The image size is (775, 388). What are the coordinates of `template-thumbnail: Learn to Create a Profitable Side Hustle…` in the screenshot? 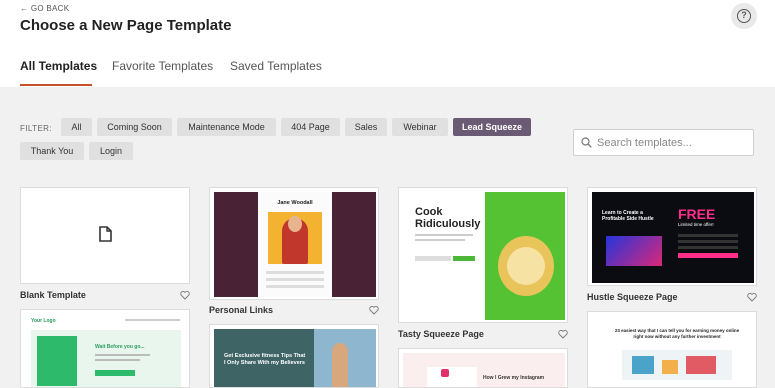 It's located at (673, 237).